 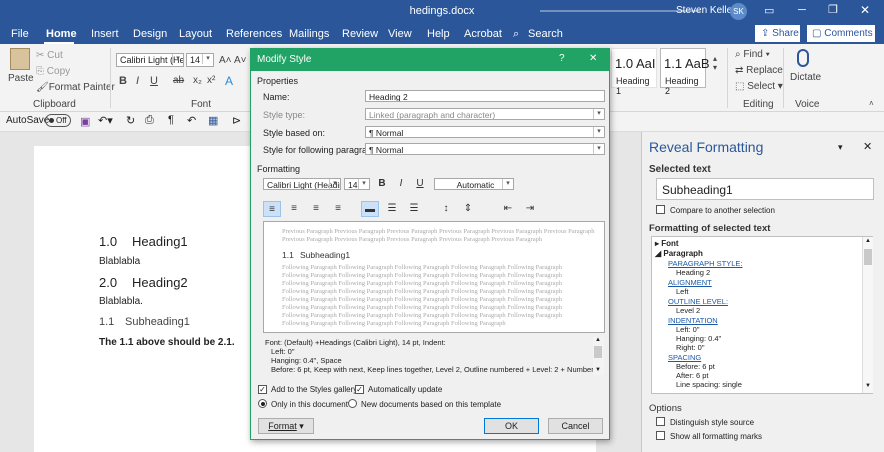 I want to click on copy-button: ⎘ Copy, so click(x=53, y=71).